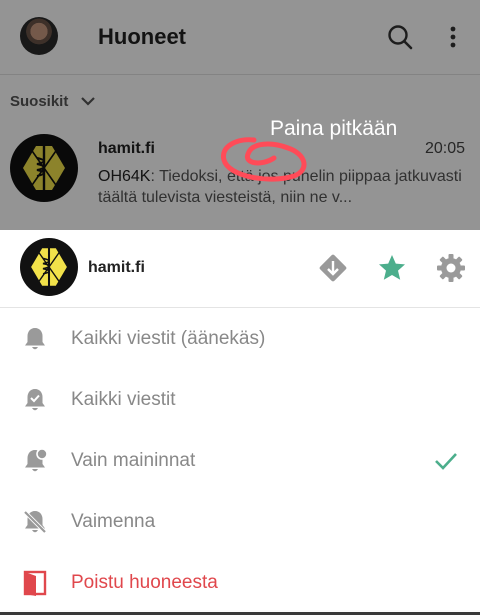 The image size is (480, 615). Describe the element at coordinates (35, 400) in the screenshot. I see `bell-check-icon` at that location.